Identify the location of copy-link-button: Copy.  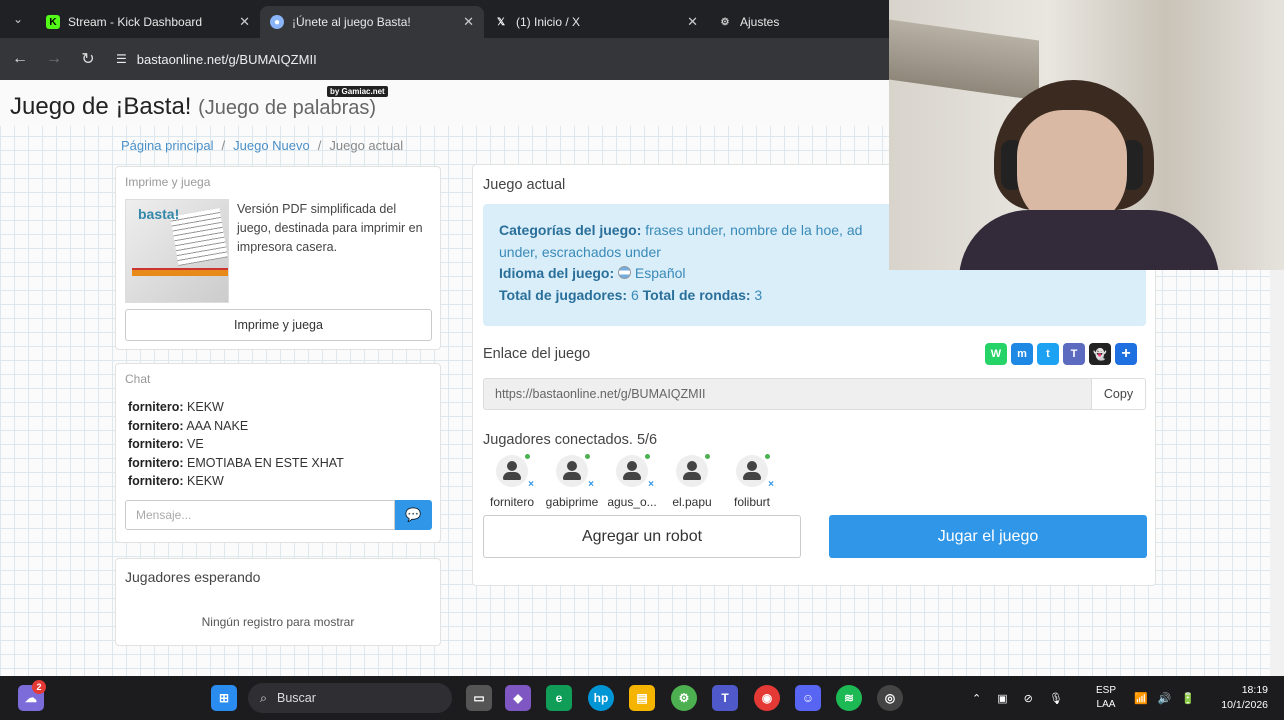
(1118, 394).